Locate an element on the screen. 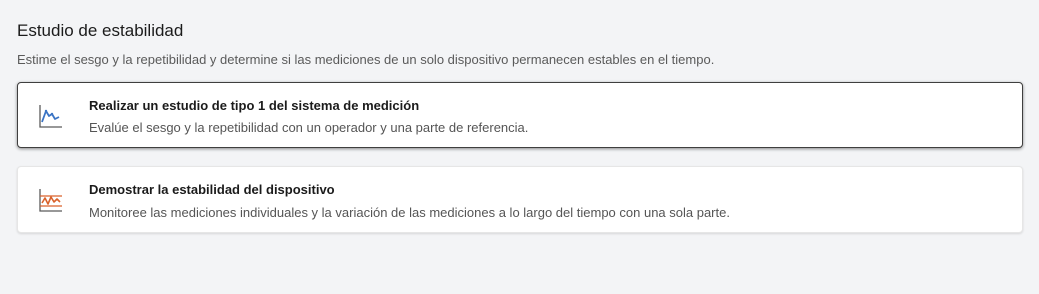 This screenshot has height=294, width=1039. option-title: Demostrar la estabilidad del dispositivo is located at coordinates (212, 189).